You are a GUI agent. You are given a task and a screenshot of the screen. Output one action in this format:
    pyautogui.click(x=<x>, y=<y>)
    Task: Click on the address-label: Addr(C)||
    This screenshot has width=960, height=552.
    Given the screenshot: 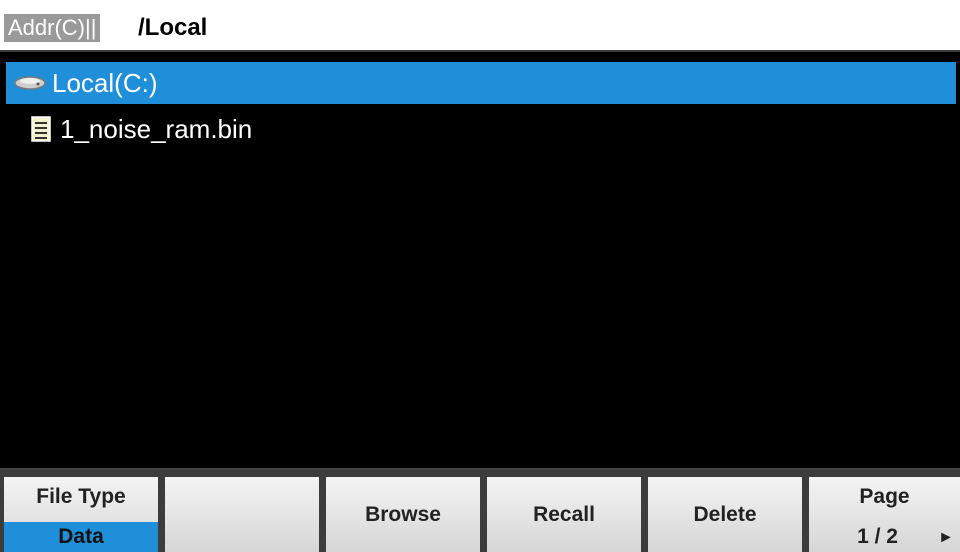 What is the action you would take?
    pyautogui.click(x=52, y=28)
    